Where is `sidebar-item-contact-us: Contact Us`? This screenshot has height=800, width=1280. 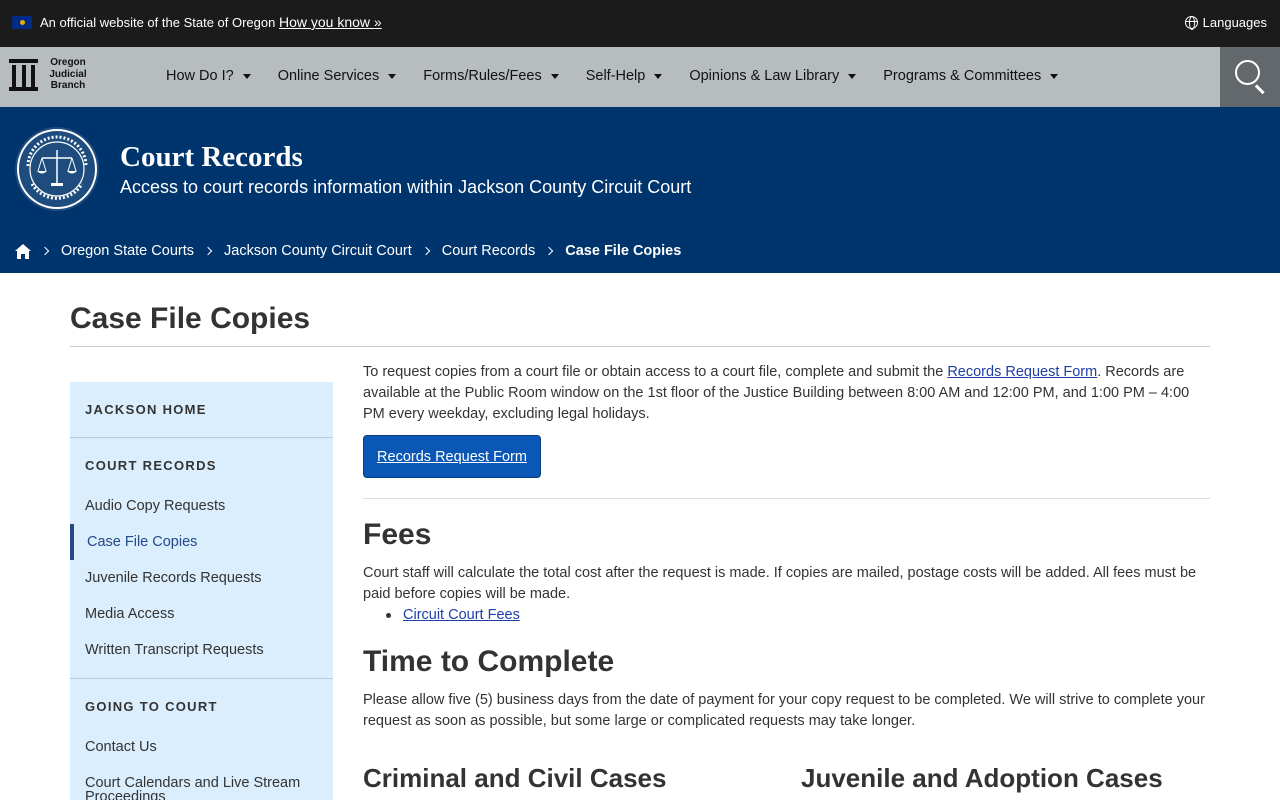
sidebar-item-contact-us: Contact Us is located at coordinates (205, 747).